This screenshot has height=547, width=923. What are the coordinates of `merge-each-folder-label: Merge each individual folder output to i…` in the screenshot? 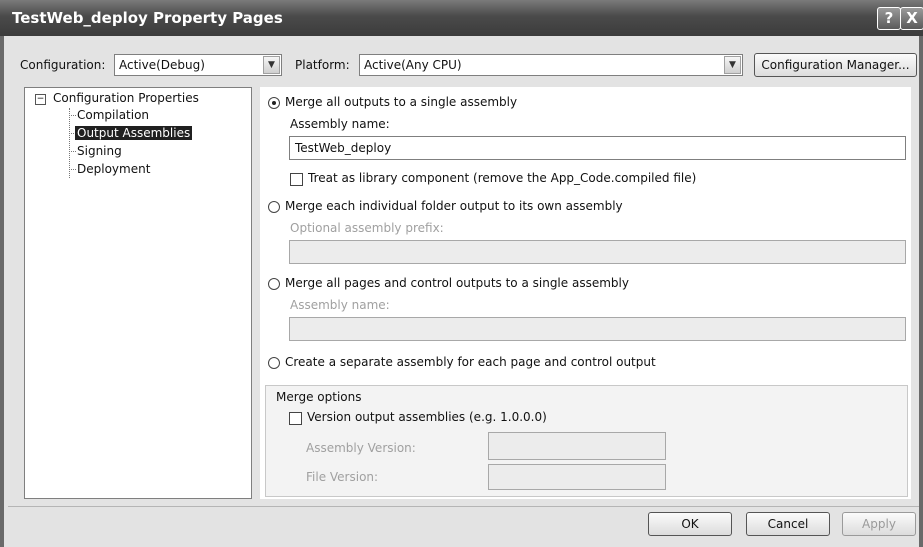 It's located at (454, 206).